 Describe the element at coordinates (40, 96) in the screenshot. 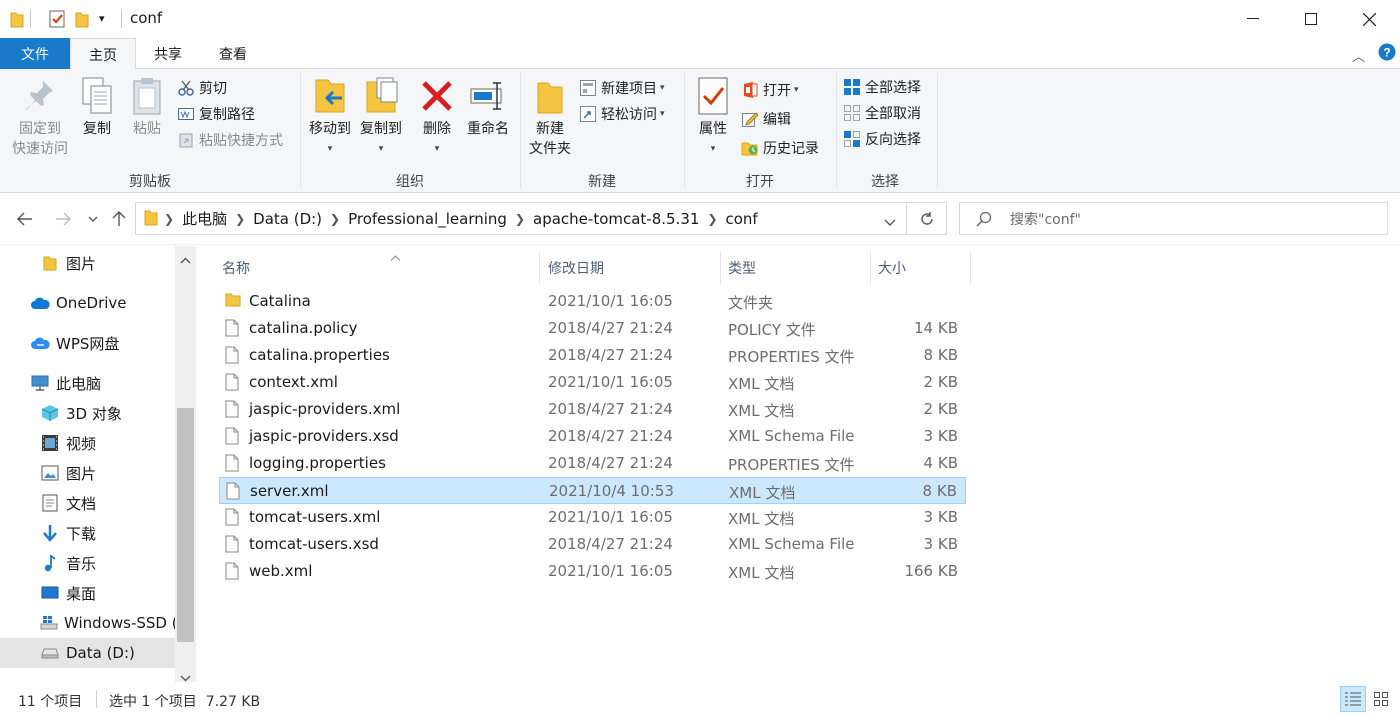

I see `pin-icon` at that location.